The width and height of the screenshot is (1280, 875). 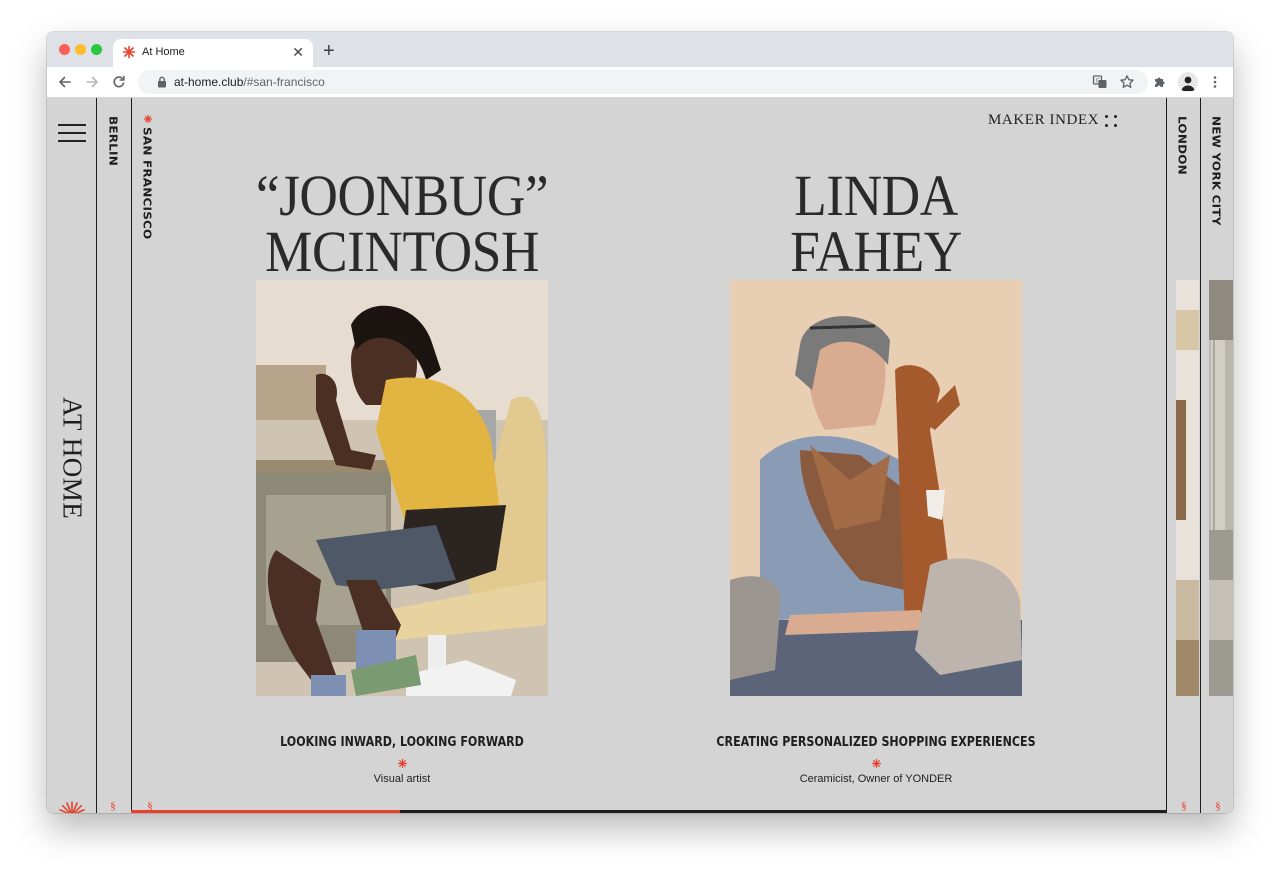 I want to click on url-text: at-home.club/#san-francisco, so click(x=249, y=82).